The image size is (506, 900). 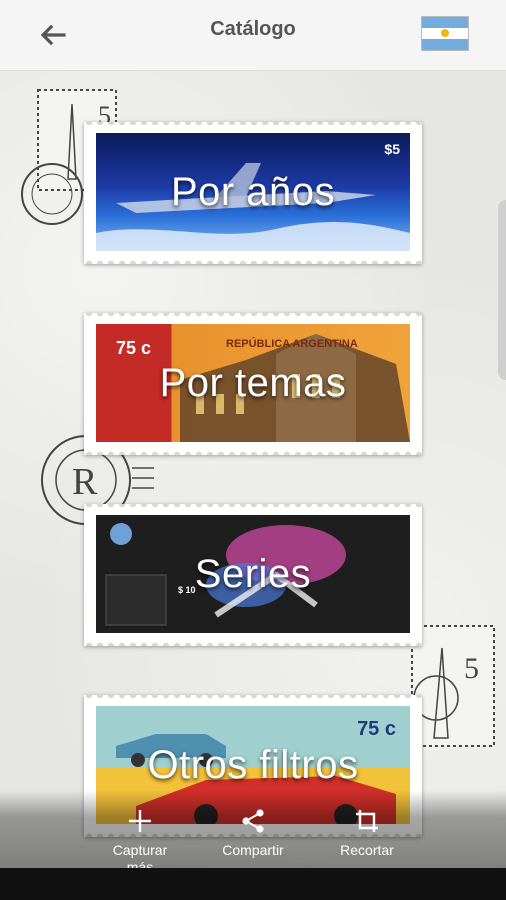 What do you see at coordinates (253, 884) in the screenshot?
I see `system-nav-bar` at bounding box center [253, 884].